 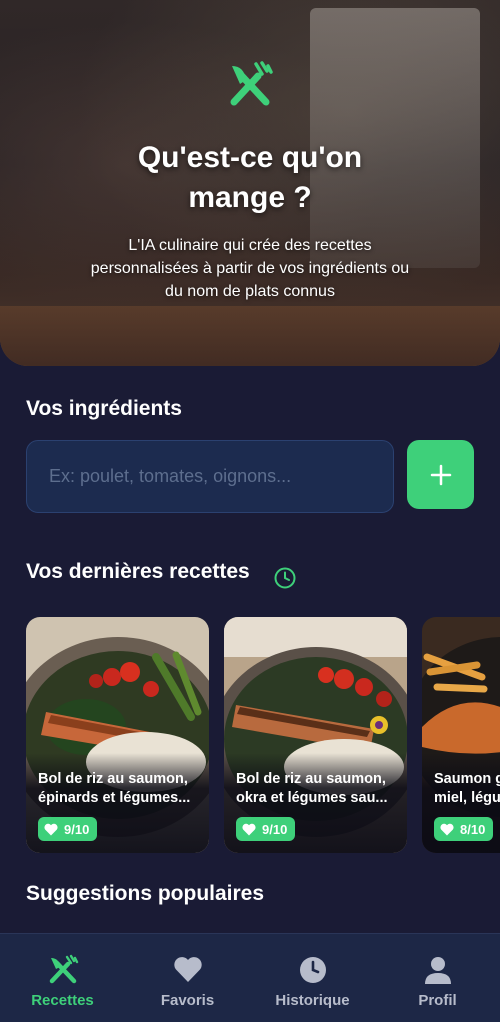 I want to click on popular-suggestions-title: Suggestions populaires, so click(x=145, y=893).